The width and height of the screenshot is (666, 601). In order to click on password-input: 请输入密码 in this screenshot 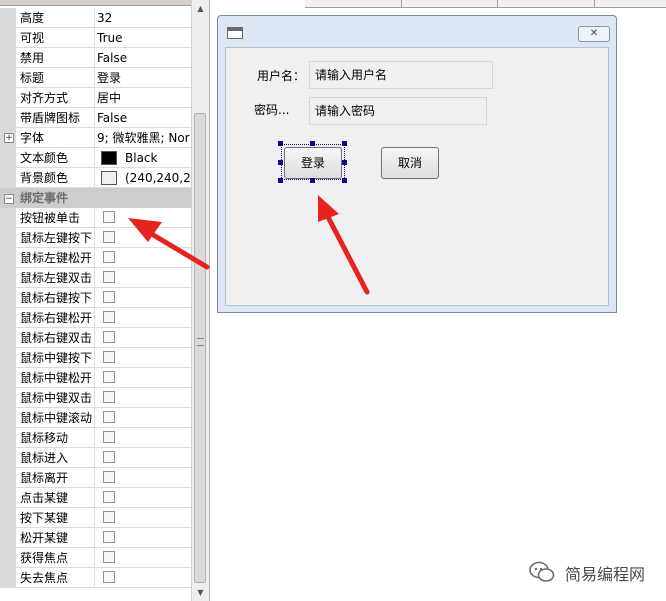, I will do `click(398, 111)`.